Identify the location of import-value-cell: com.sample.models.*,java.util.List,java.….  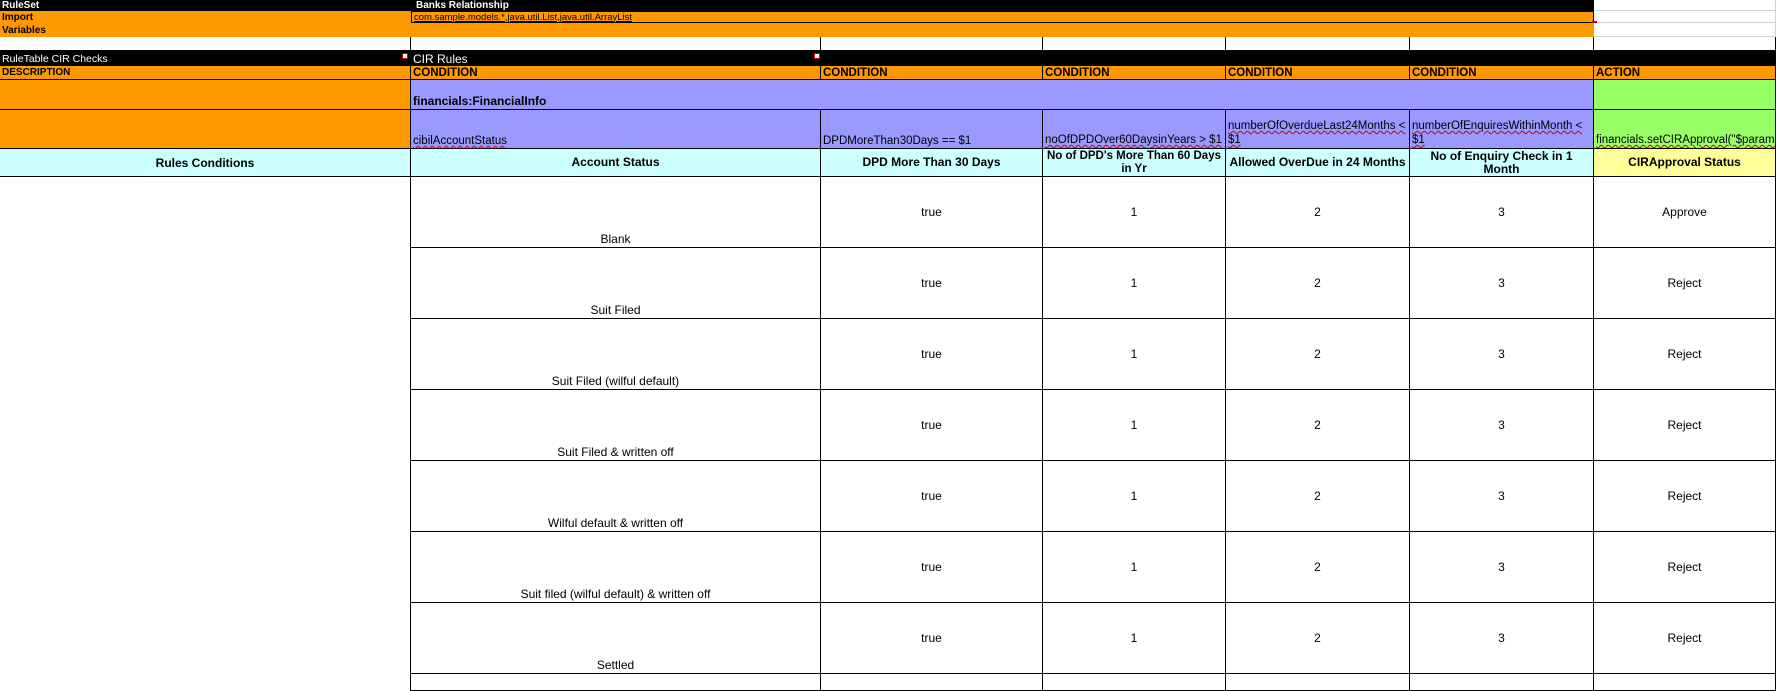
(1002, 17).